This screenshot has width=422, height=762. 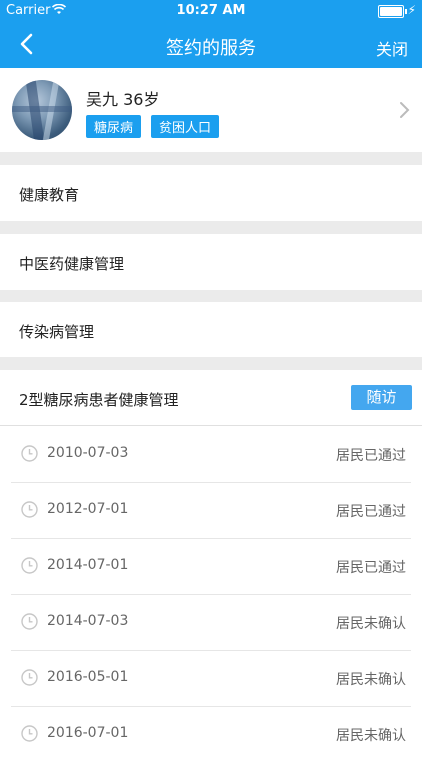 What do you see at coordinates (114, 126) in the screenshot?
I see `tag-diabetes: 糖尿病` at bounding box center [114, 126].